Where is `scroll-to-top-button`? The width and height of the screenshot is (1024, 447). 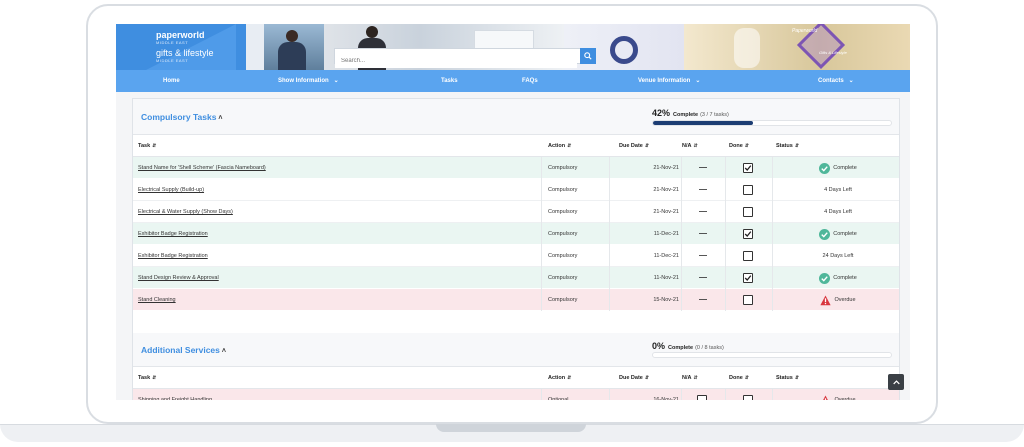 scroll-to-top-button is located at coordinates (896, 382).